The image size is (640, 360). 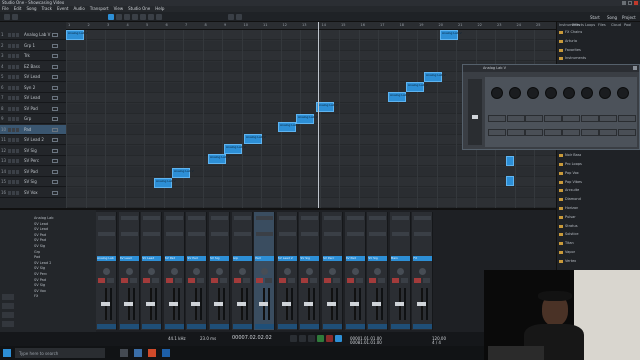 What do you see at coordinates (124, 353) in the screenshot?
I see `task-view-icon` at bounding box center [124, 353].